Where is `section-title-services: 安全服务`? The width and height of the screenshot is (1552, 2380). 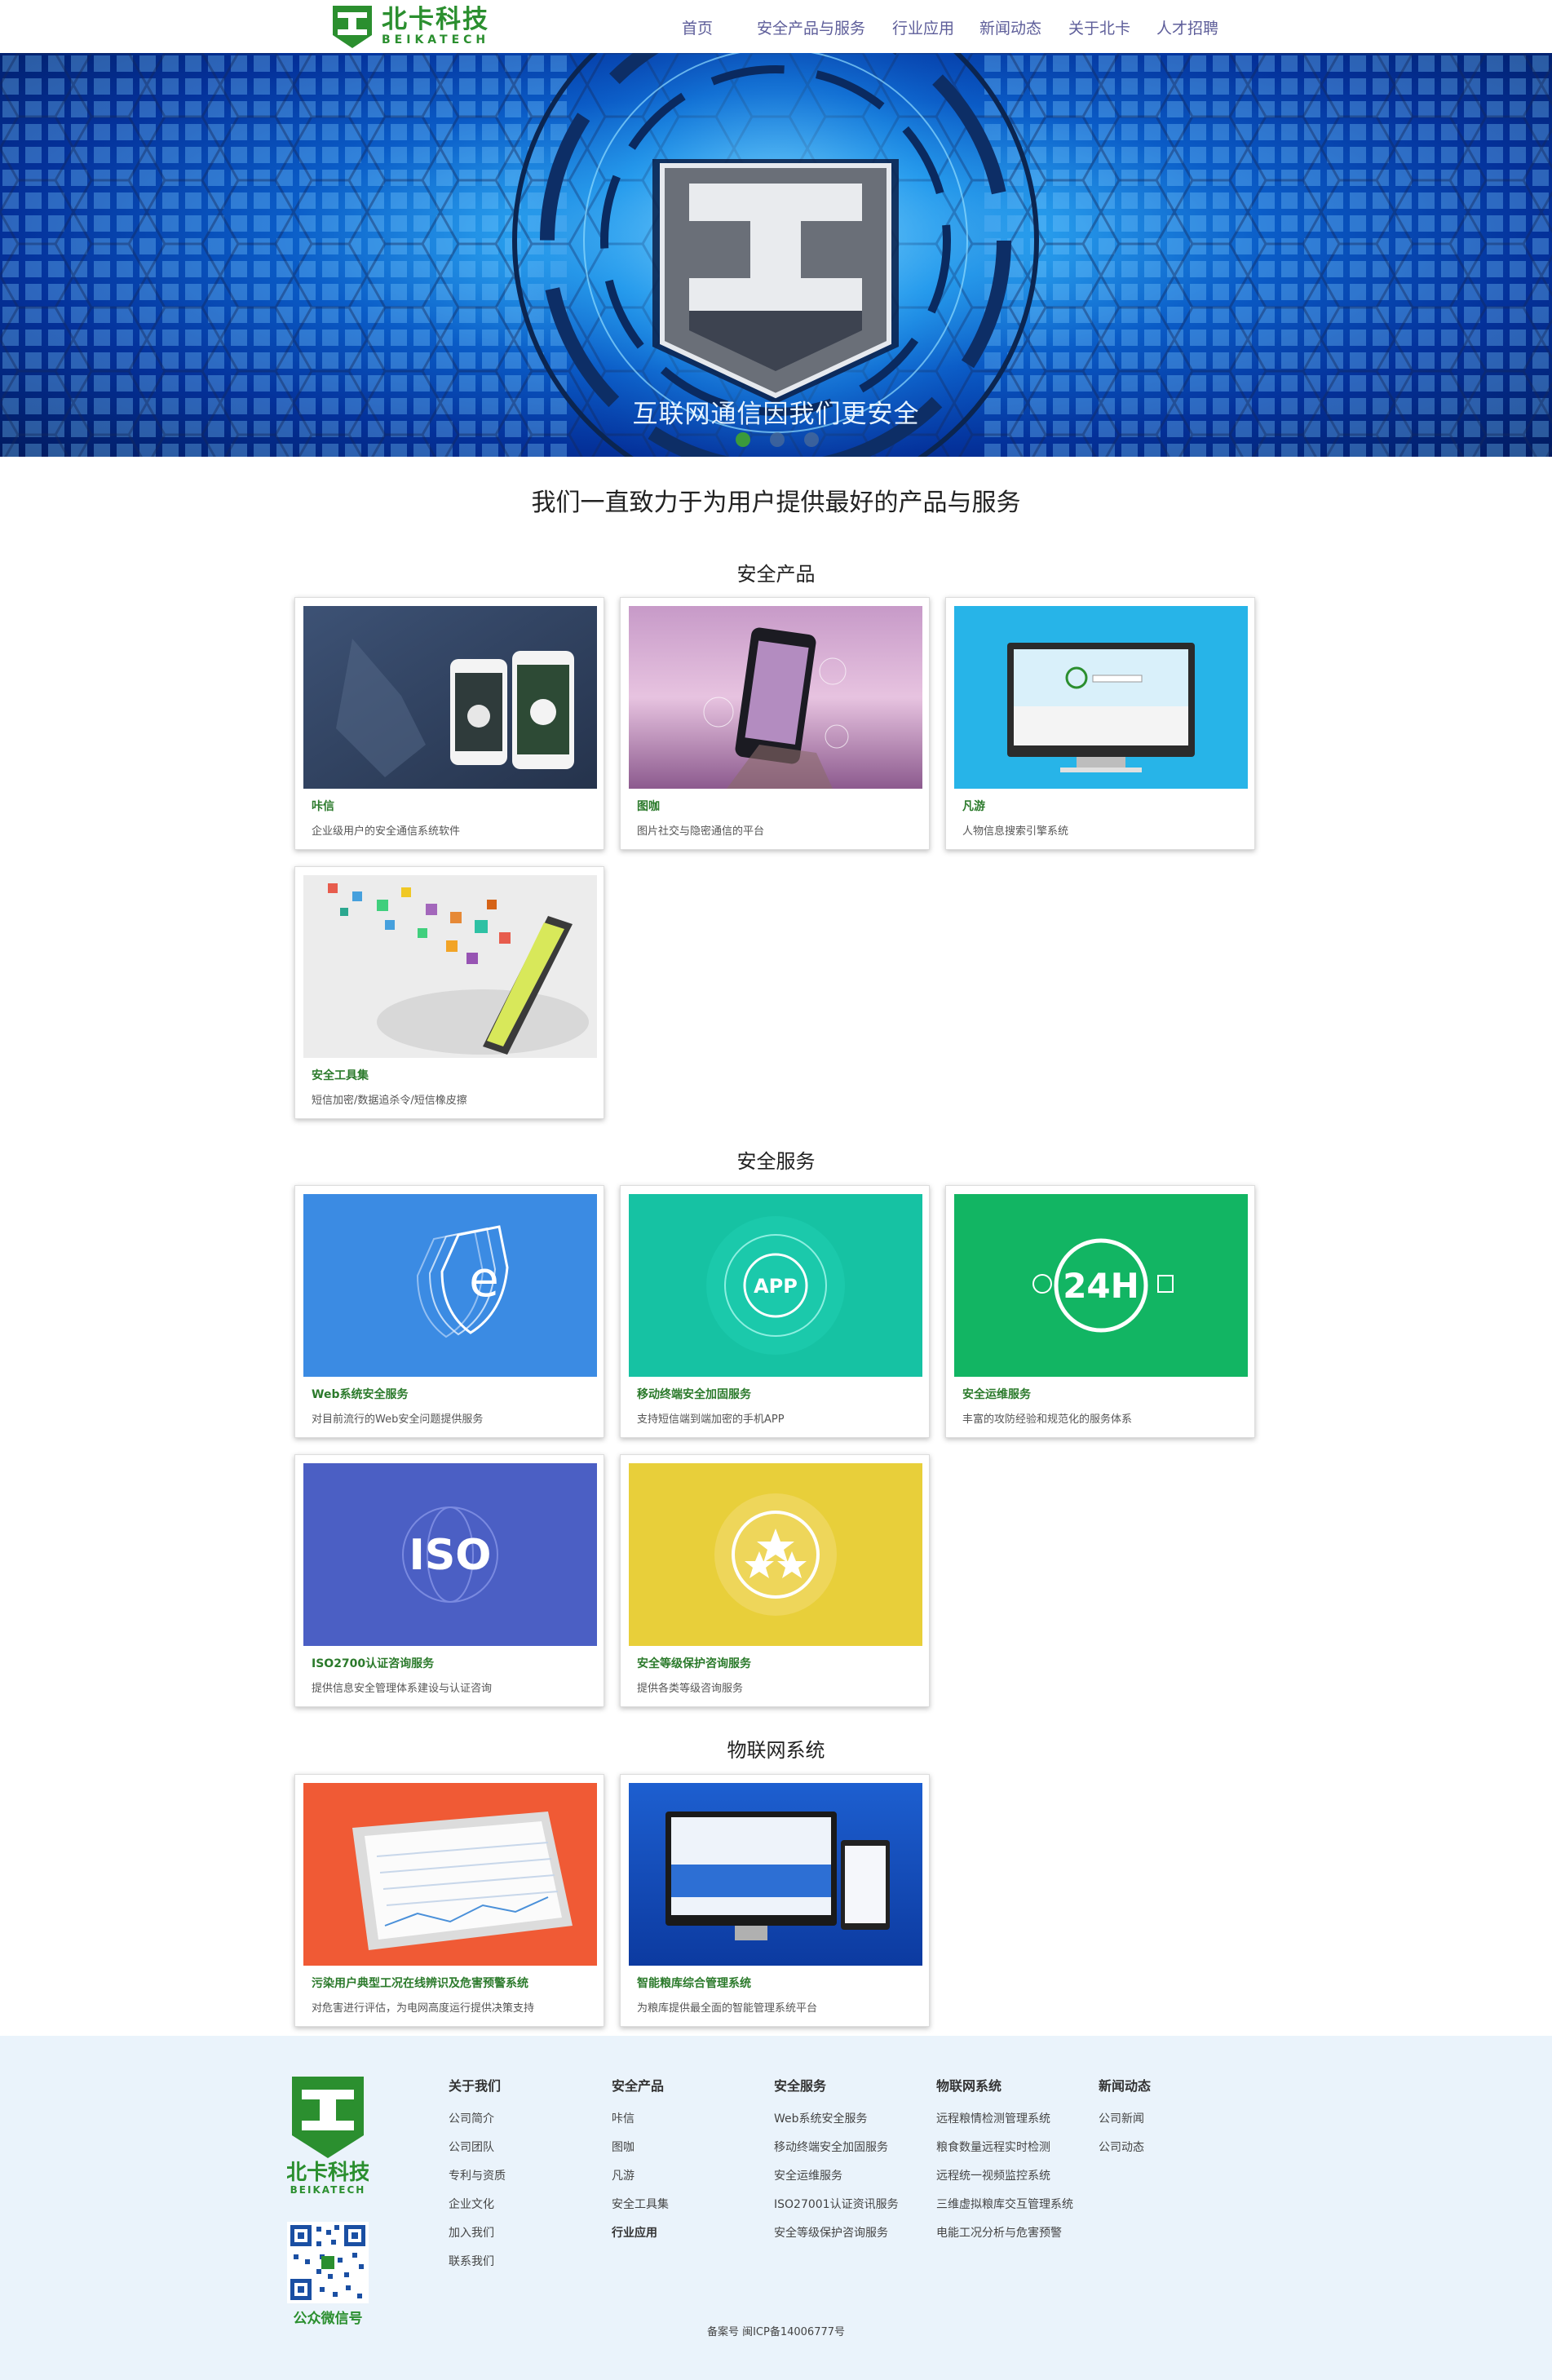 section-title-services: 安全服务 is located at coordinates (776, 1161).